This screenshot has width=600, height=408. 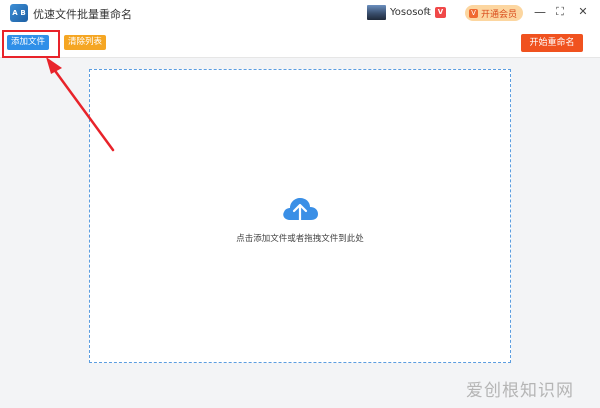 What do you see at coordinates (473, 13) in the screenshot?
I see `vip-icon: V` at bounding box center [473, 13].